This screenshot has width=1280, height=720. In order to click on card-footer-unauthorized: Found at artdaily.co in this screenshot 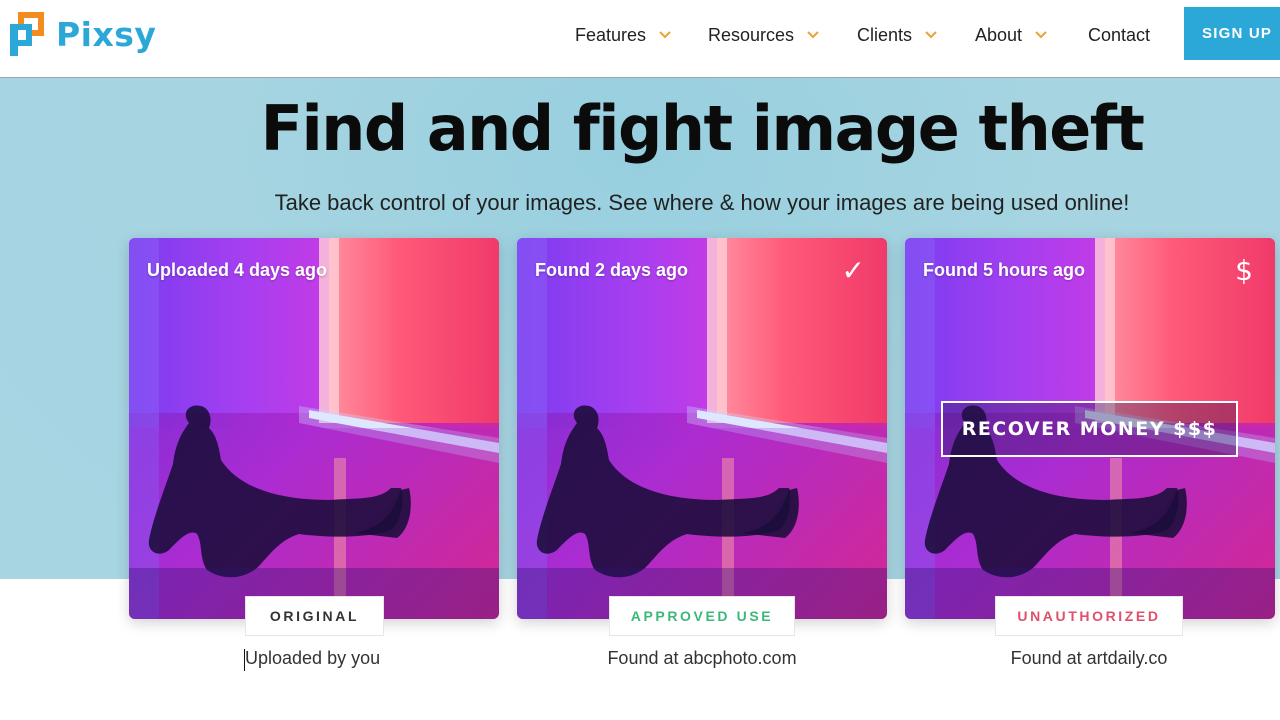, I will do `click(1089, 658)`.